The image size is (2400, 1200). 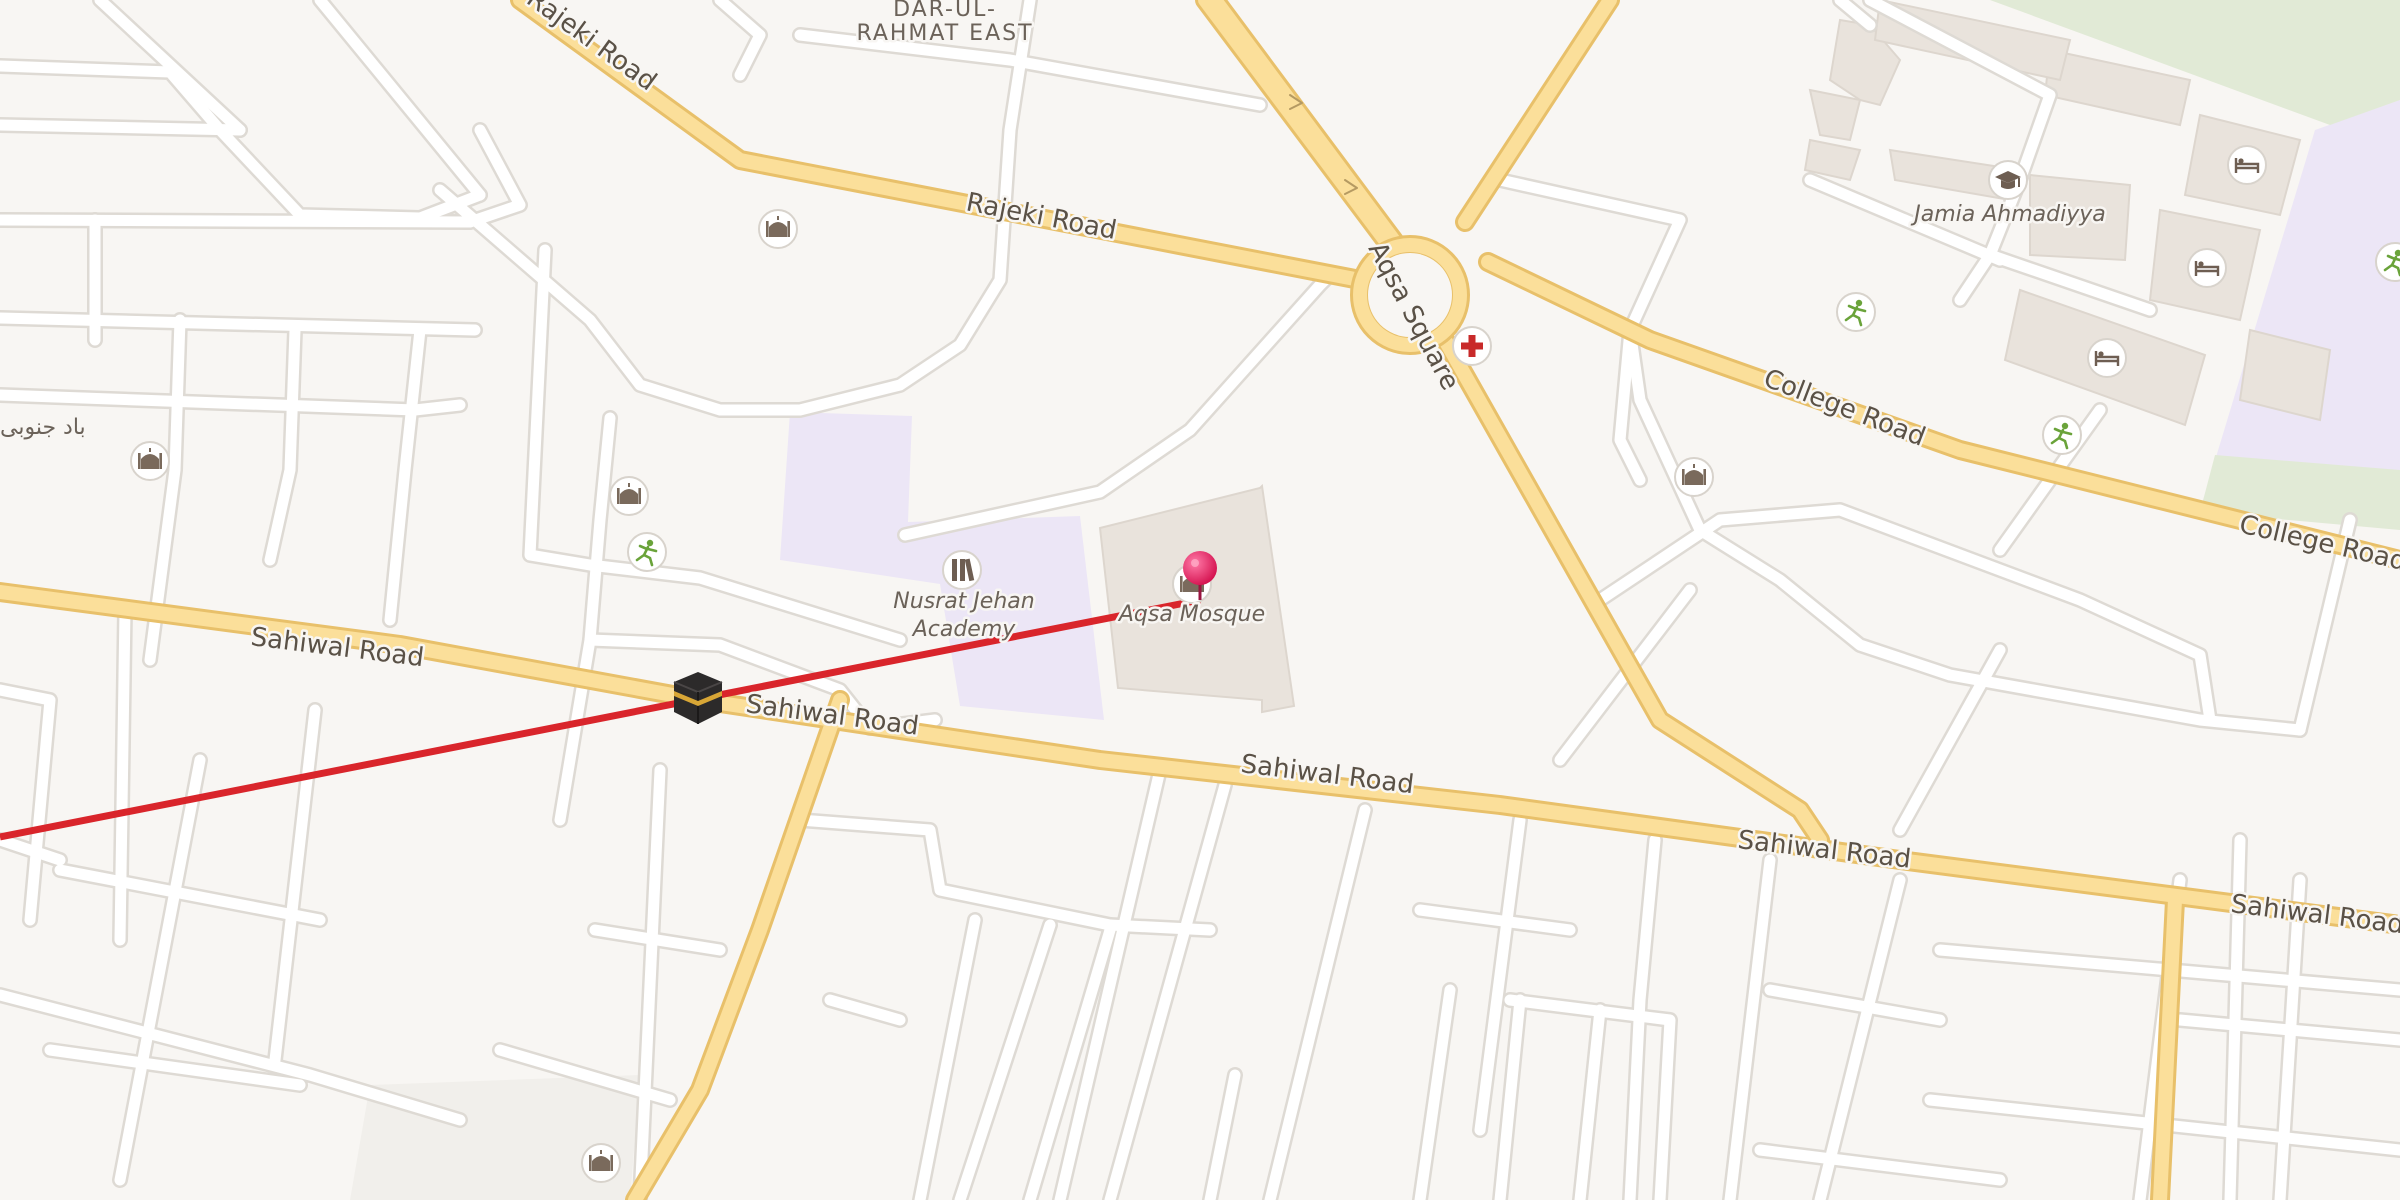 I want to click on road-label-sahiwal: Sahiwal Road, so click(x=2314, y=914).